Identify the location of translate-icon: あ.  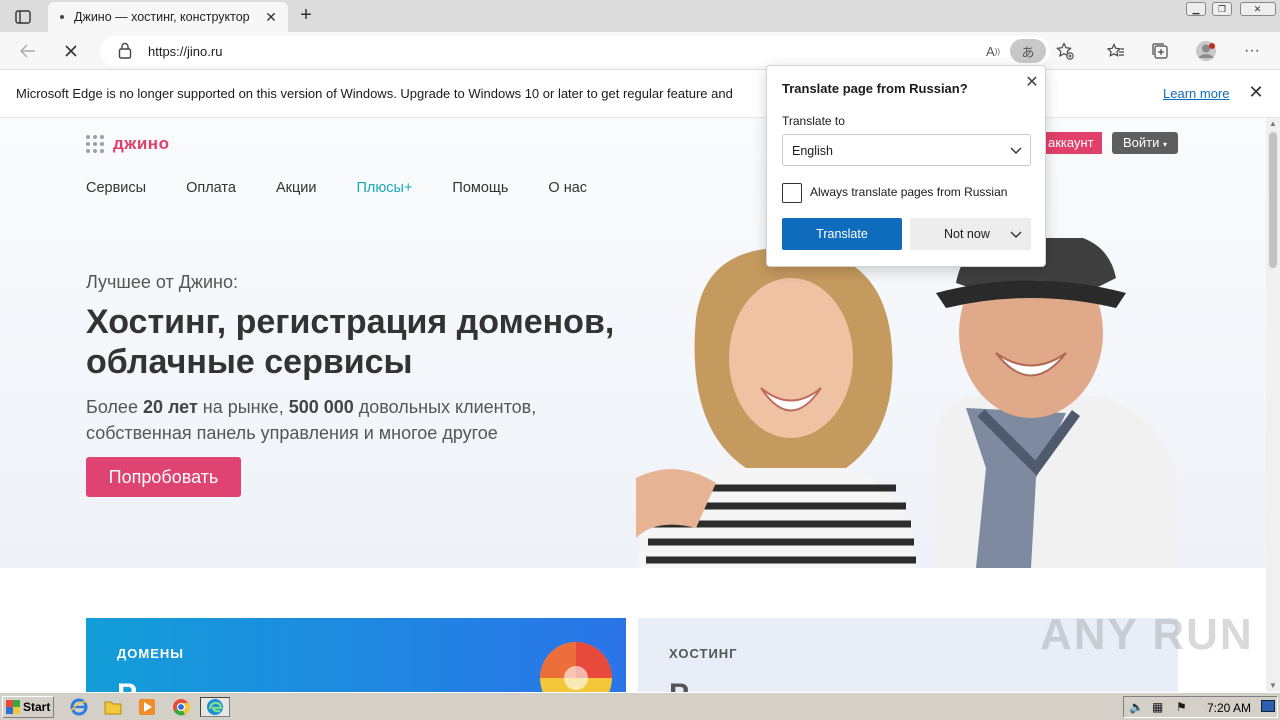
(1028, 51).